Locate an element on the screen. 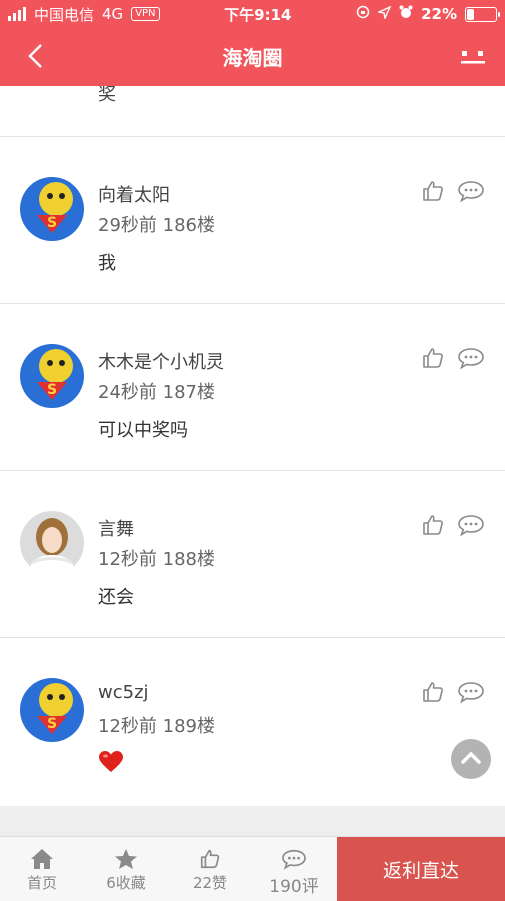 Image resolution: width=505 pixels, height=901 pixels. comment-tab: 190评 is located at coordinates (294, 869).